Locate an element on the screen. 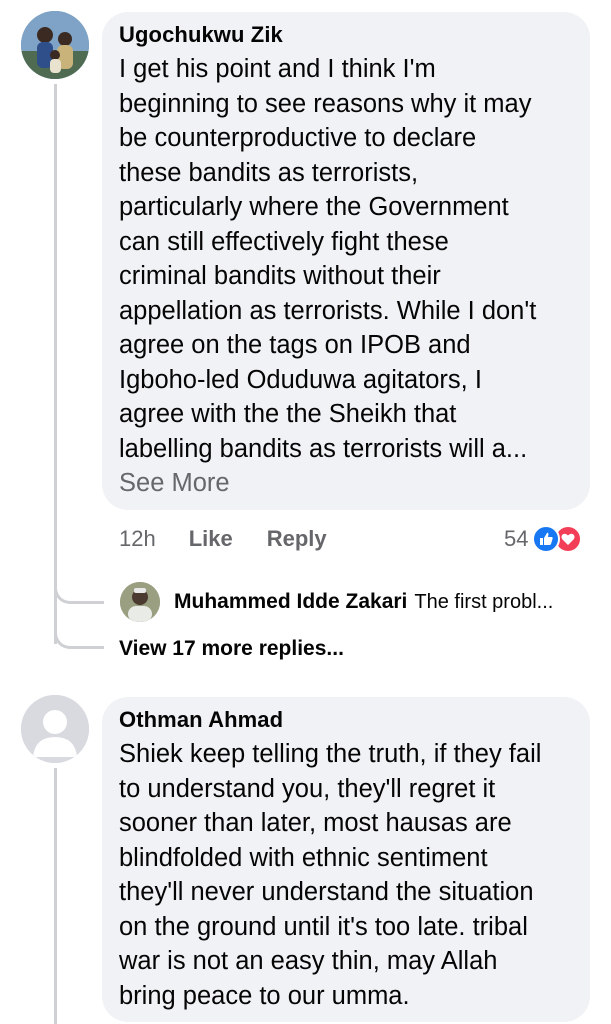 The image size is (611, 1024). comment-line: bring peace to our umma. is located at coordinates (264, 995).